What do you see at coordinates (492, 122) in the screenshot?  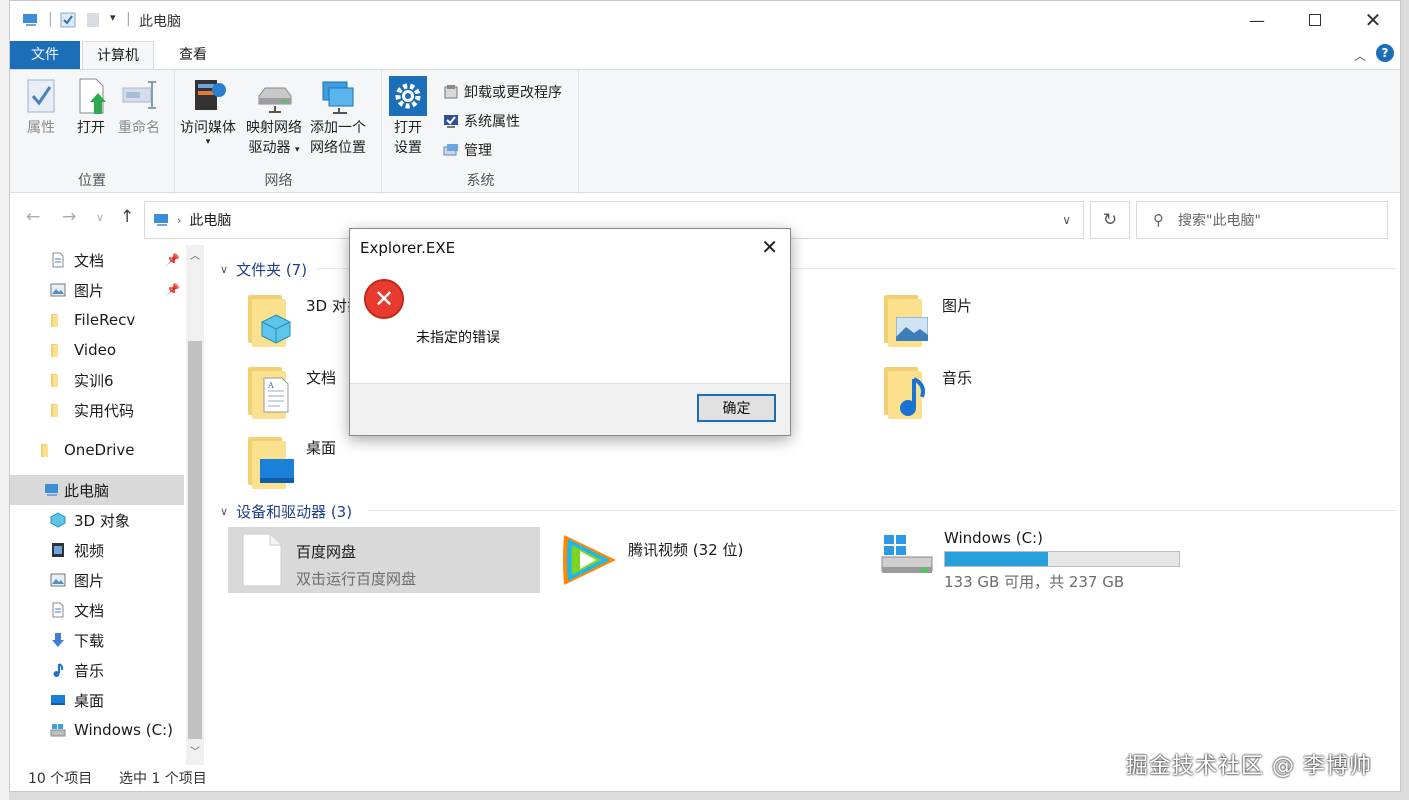 I see `system-properties-label: 系统属性` at bounding box center [492, 122].